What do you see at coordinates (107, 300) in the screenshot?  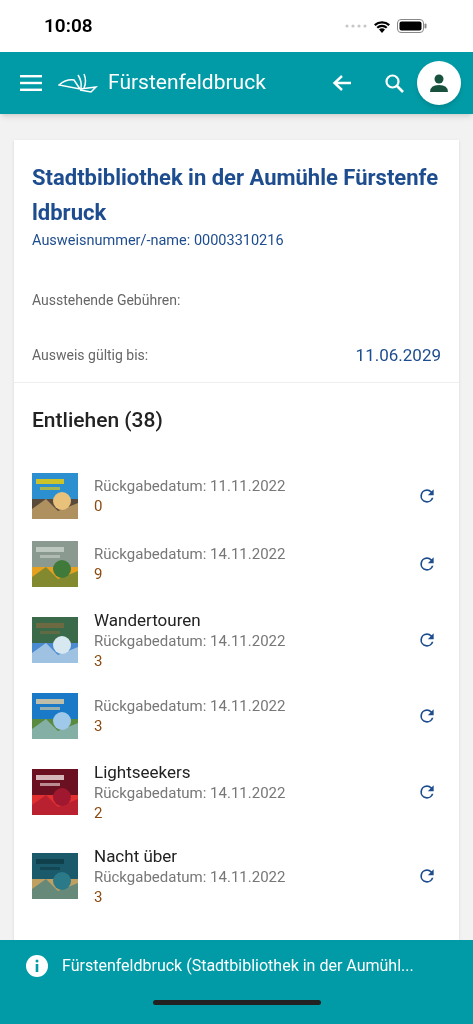 I see `fees-label: Ausstehende Gebühren:` at bounding box center [107, 300].